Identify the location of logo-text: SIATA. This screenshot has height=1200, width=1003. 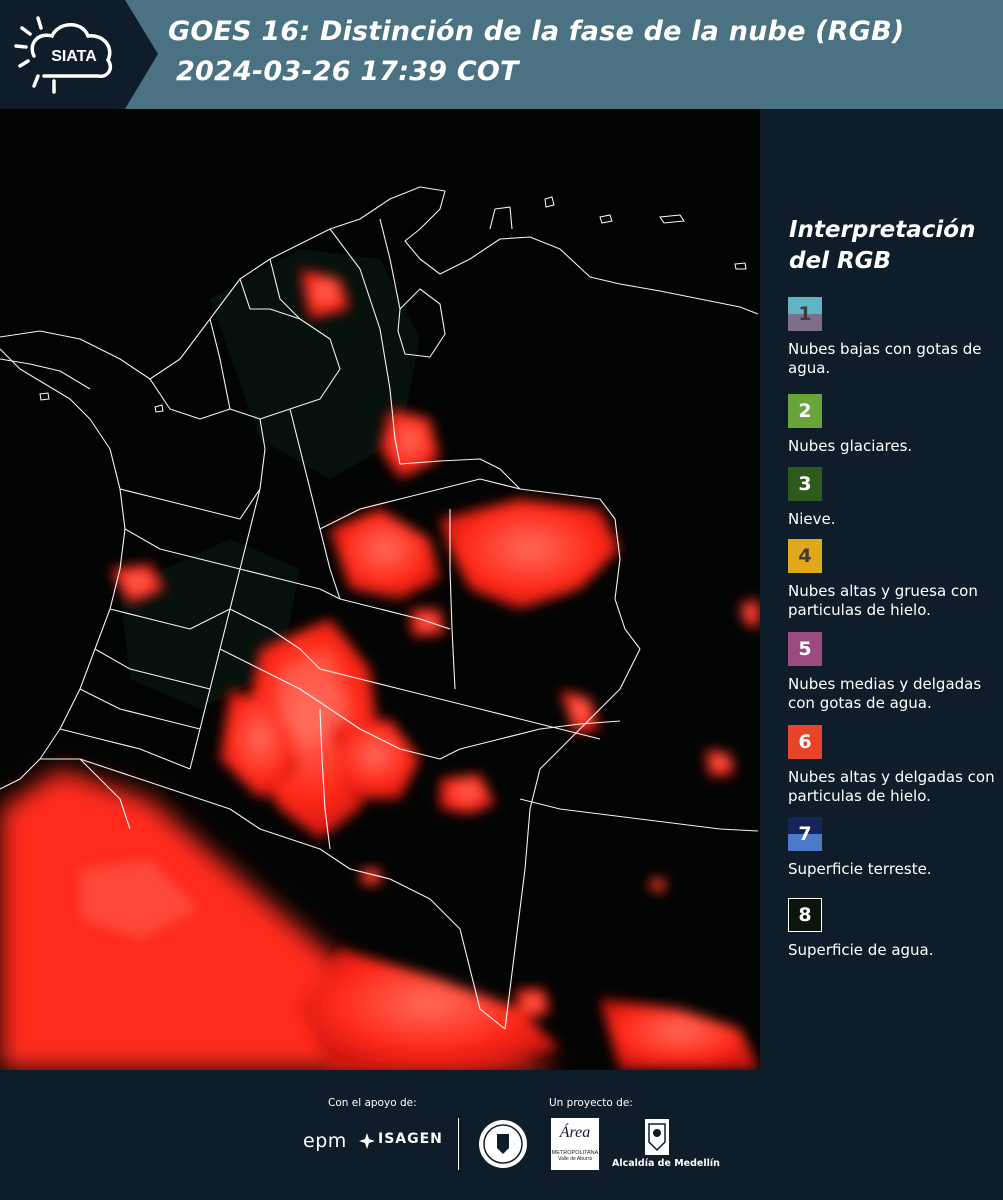
(74, 56).